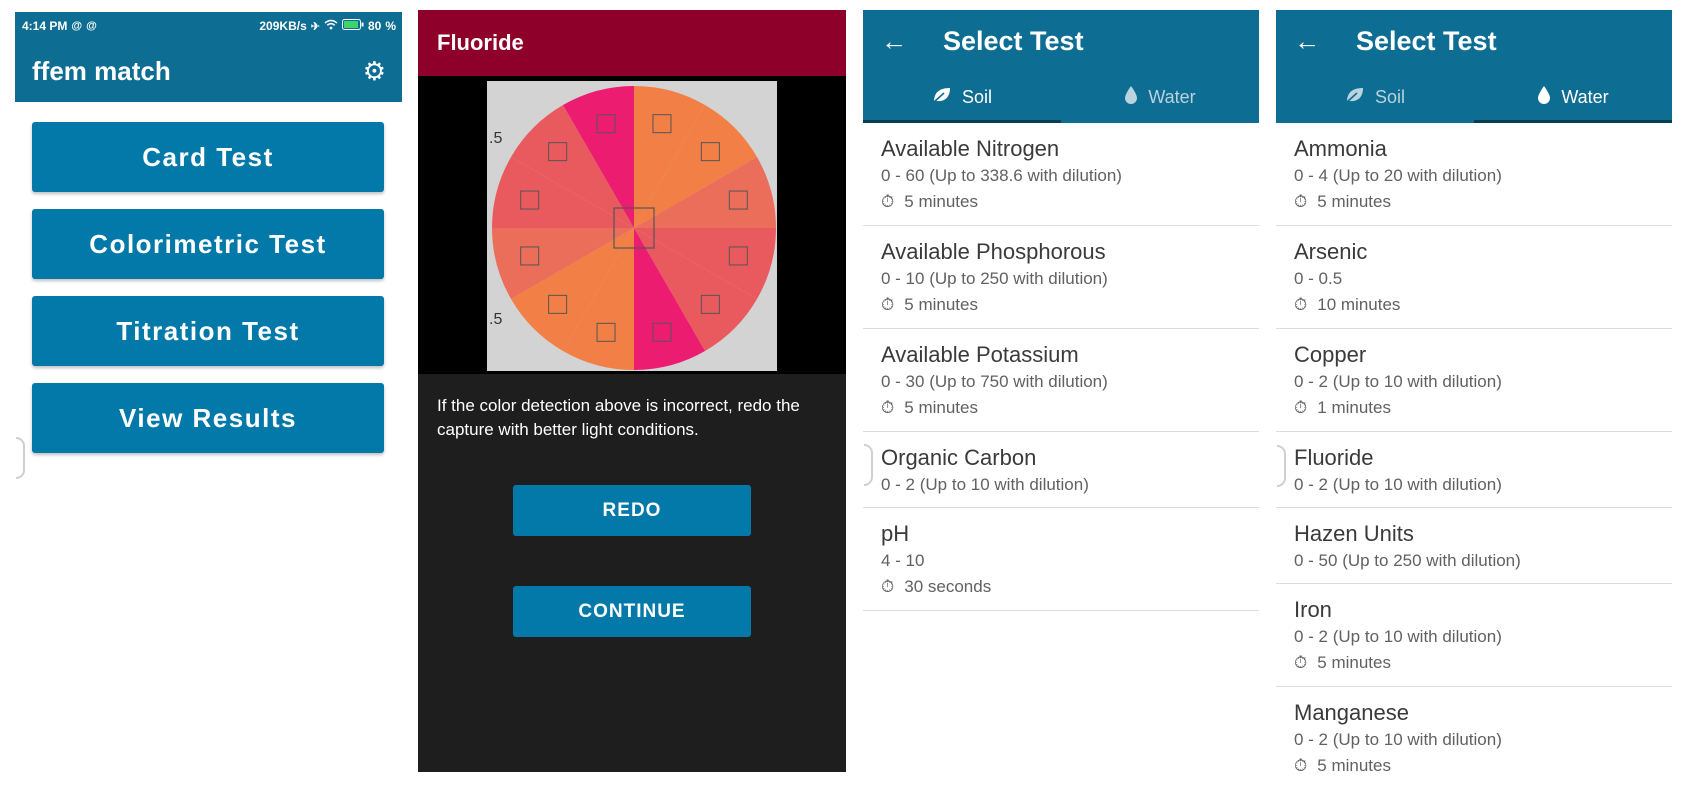 This screenshot has width=1688, height=800. Describe the element at coordinates (959, 457) in the screenshot. I see `test-name: Organic Carbon` at that location.